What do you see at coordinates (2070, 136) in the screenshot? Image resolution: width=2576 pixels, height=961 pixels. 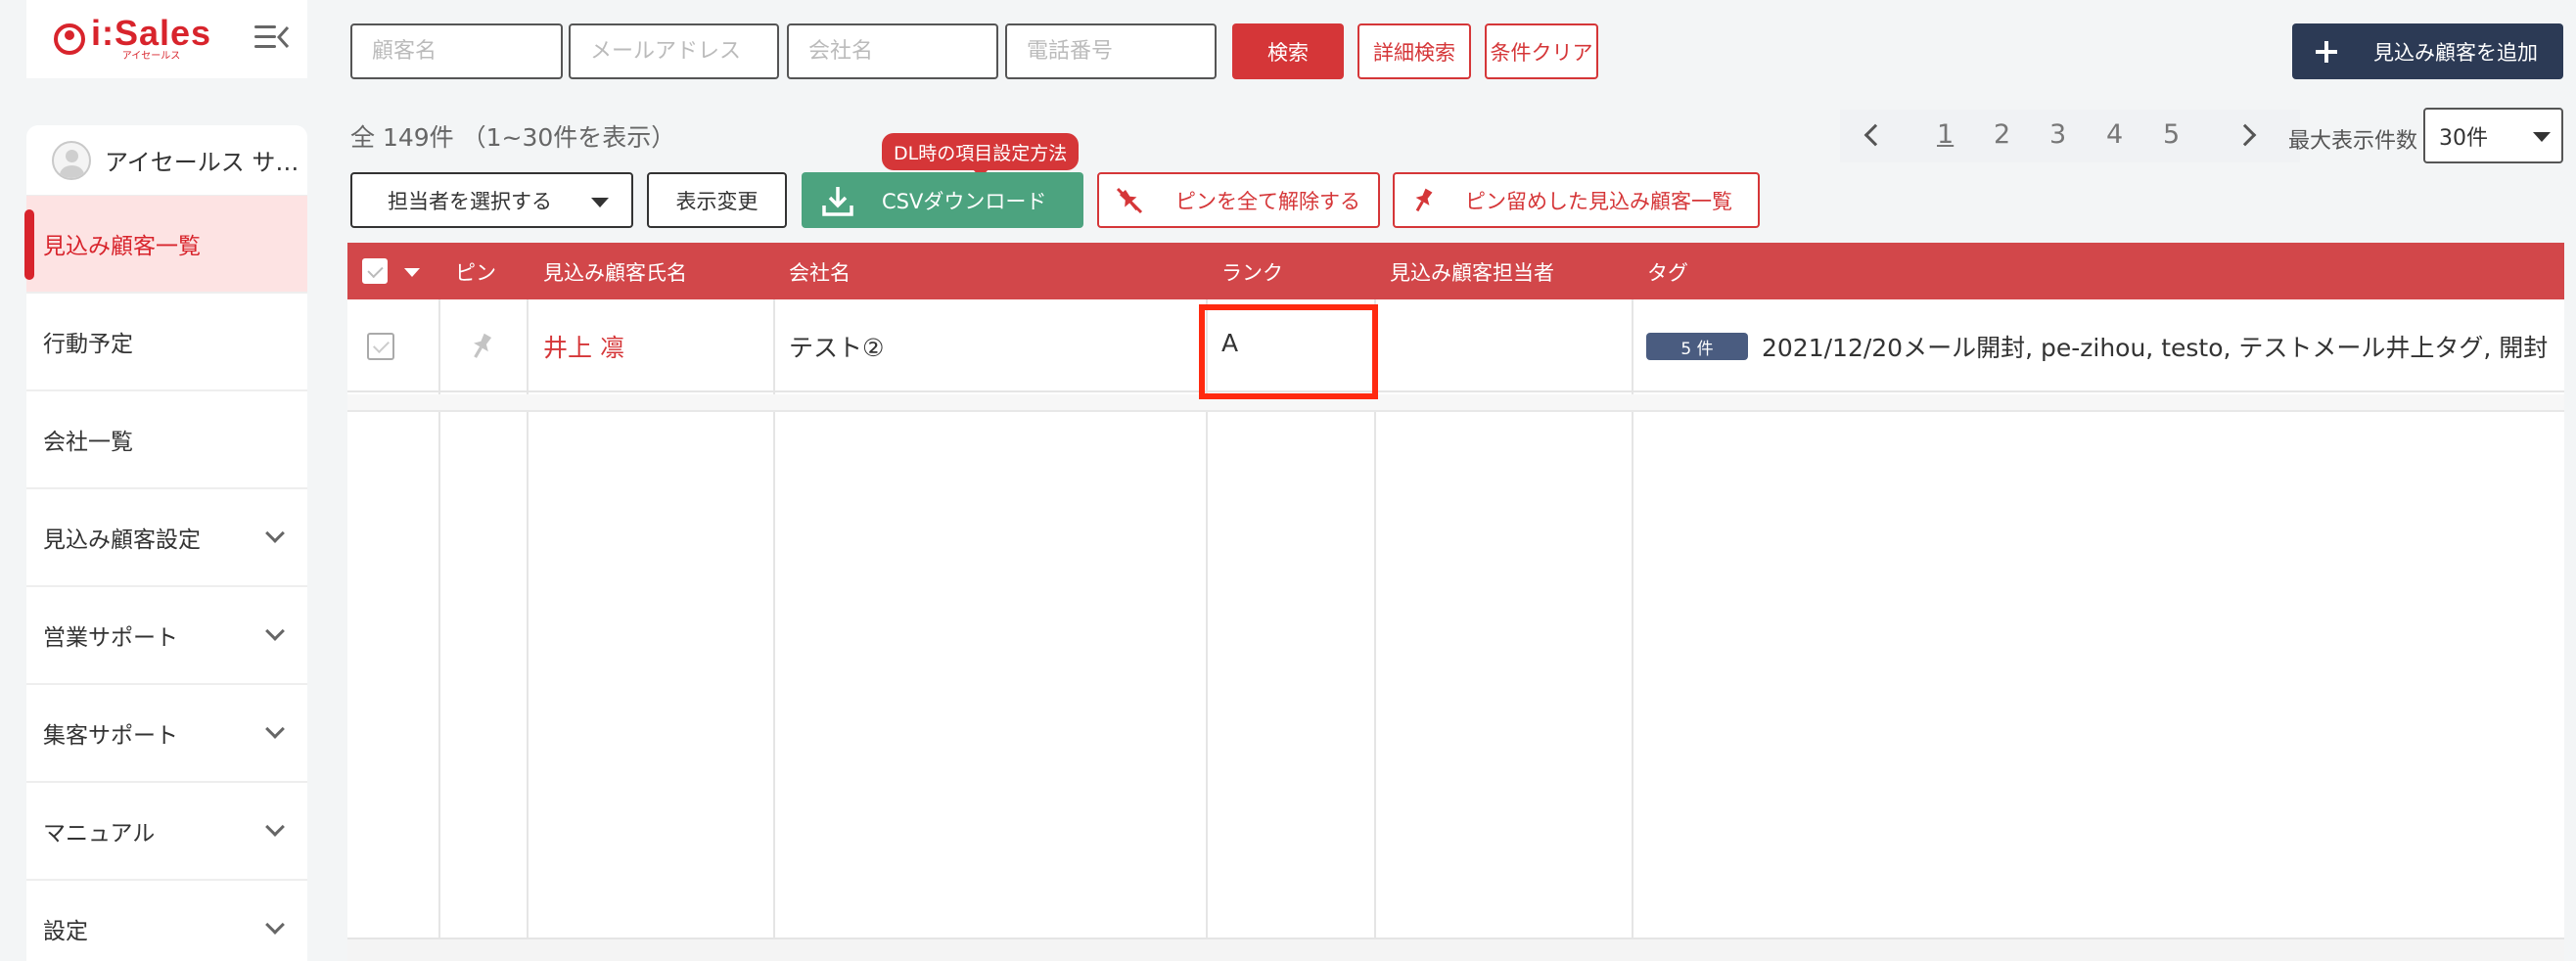 I see `pagination: 1 2 3 4 5` at bounding box center [2070, 136].